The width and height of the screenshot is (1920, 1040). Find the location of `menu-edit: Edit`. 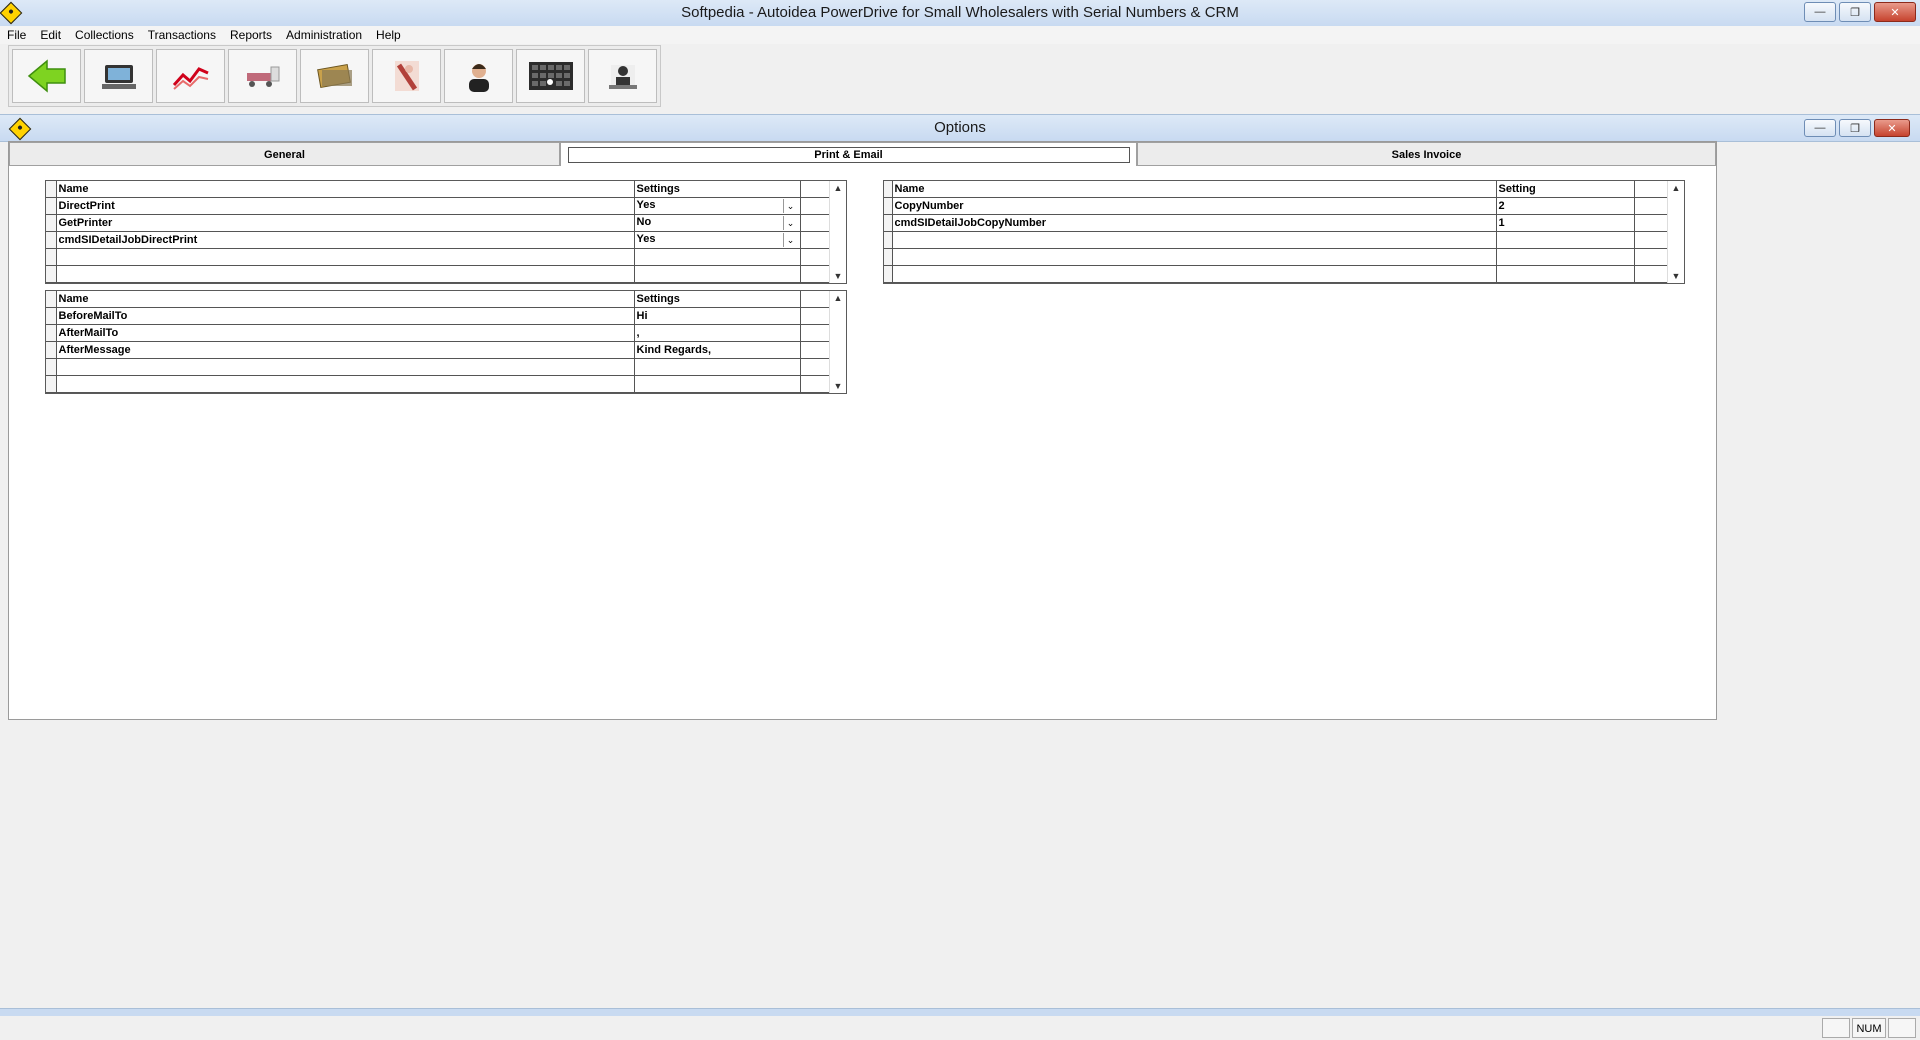

menu-edit: Edit is located at coordinates (50, 35).